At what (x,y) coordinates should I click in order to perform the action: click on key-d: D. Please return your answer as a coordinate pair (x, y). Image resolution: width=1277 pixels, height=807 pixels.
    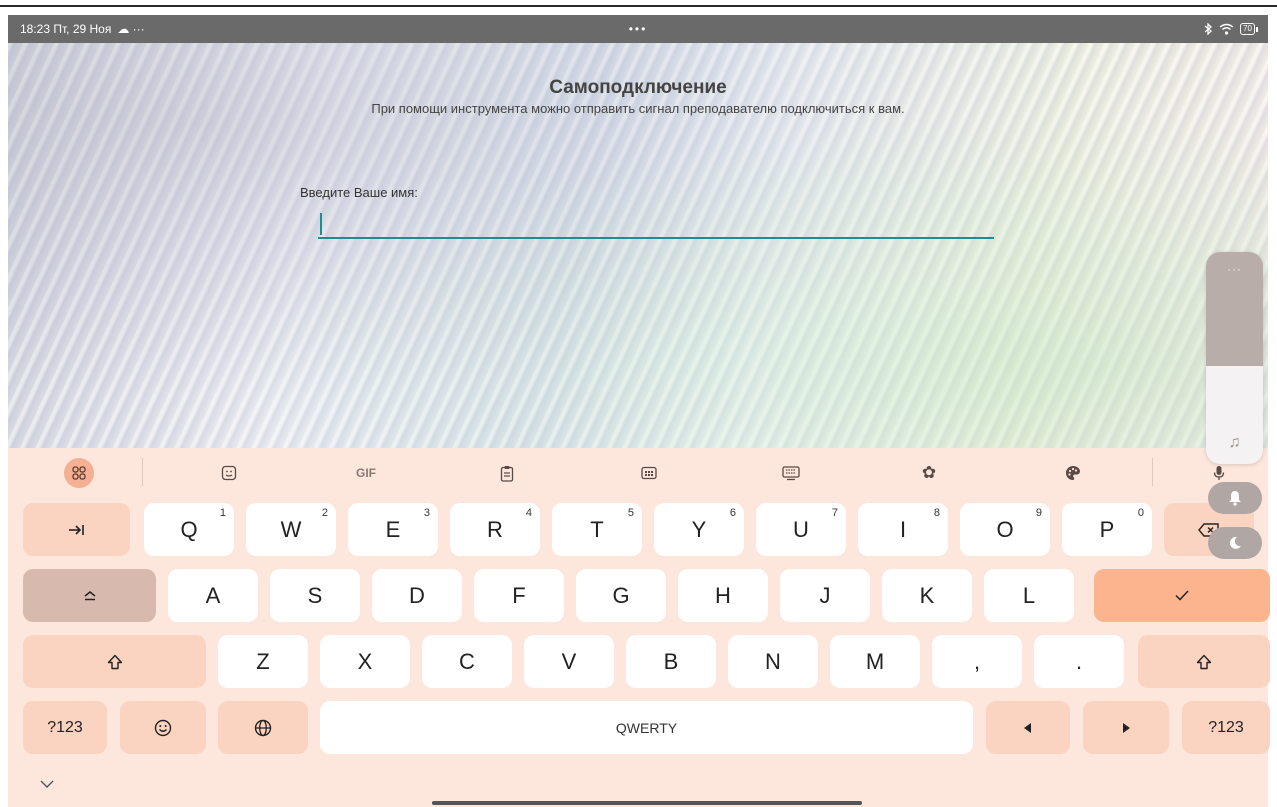
    Looking at the image, I should click on (417, 595).